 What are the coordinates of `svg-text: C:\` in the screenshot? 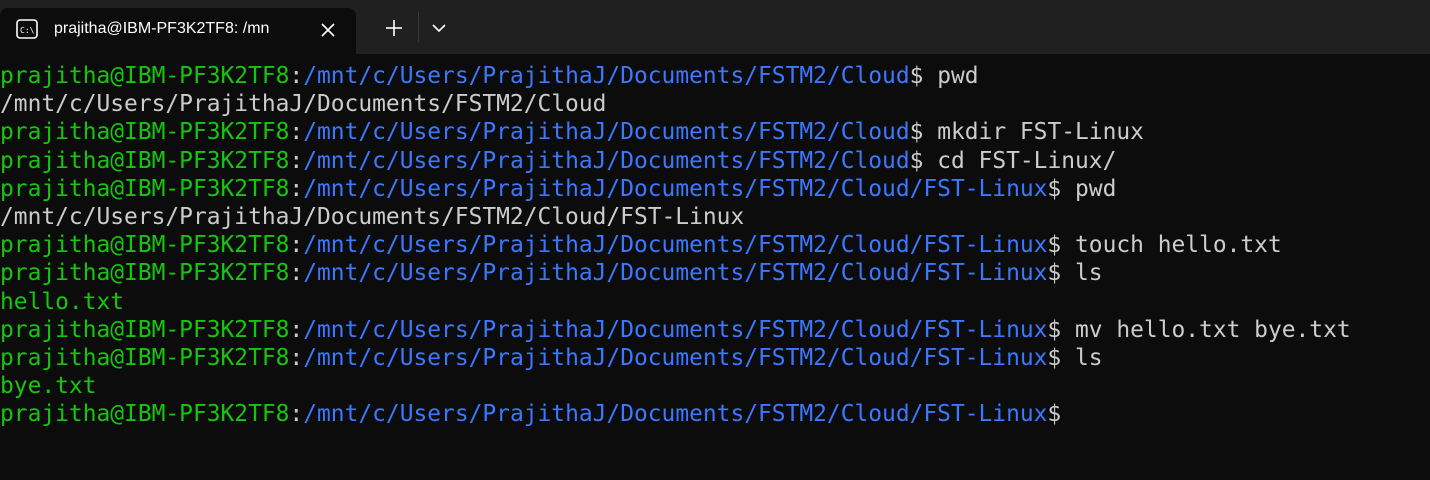 It's located at (27, 30).